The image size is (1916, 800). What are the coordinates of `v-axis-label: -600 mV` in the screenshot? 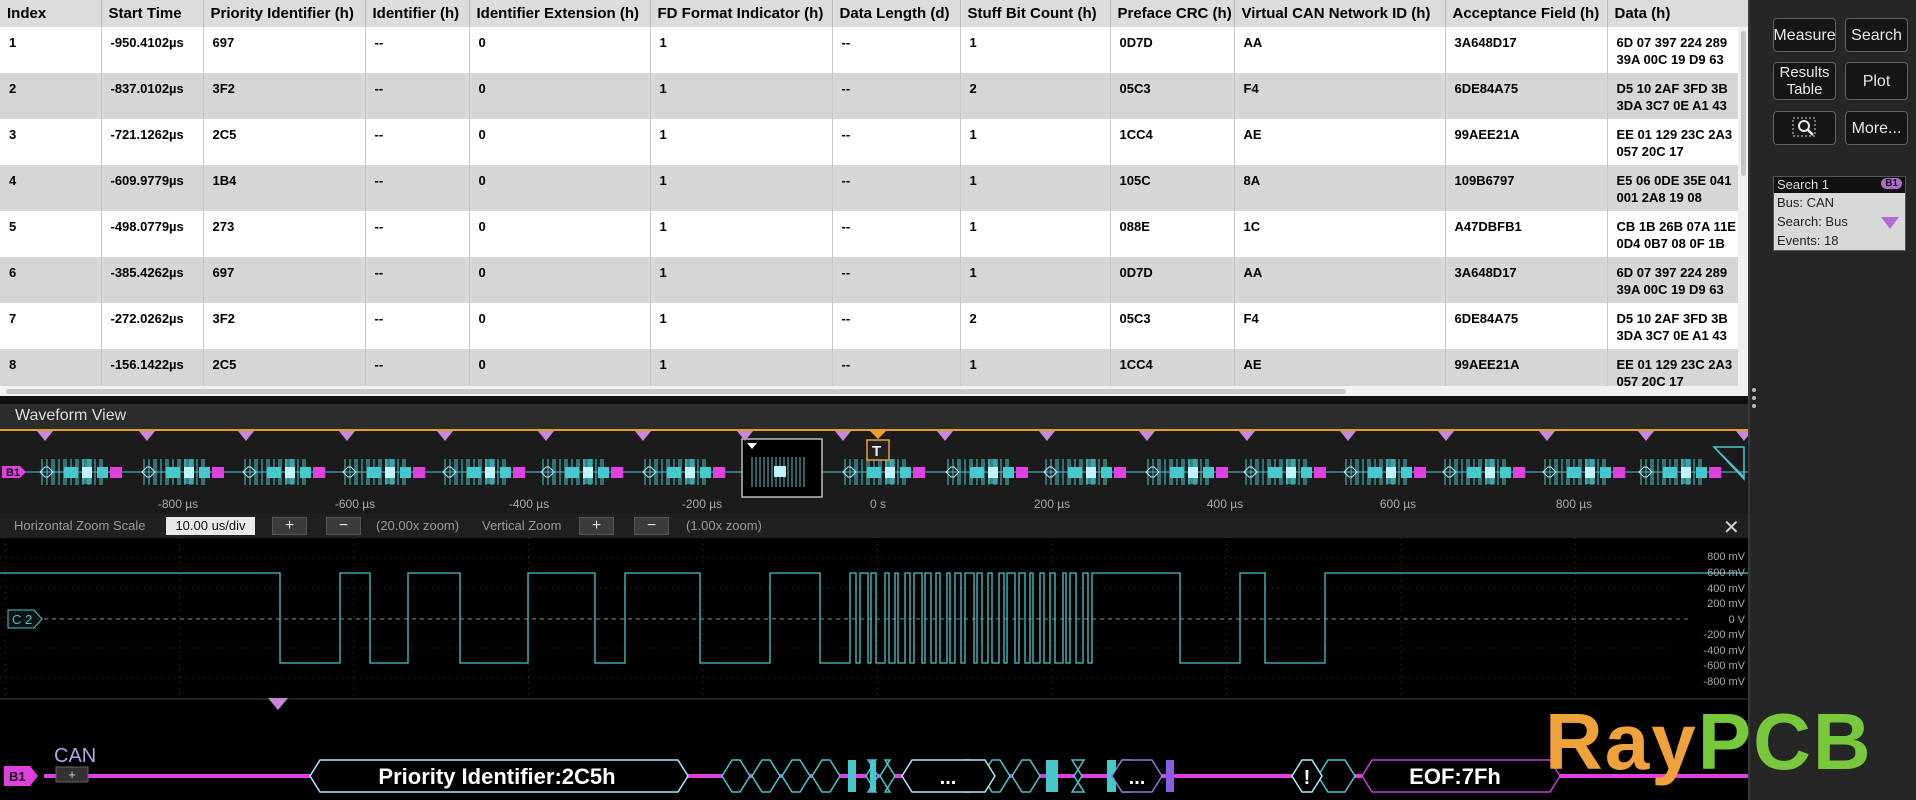 It's located at (1724, 666).